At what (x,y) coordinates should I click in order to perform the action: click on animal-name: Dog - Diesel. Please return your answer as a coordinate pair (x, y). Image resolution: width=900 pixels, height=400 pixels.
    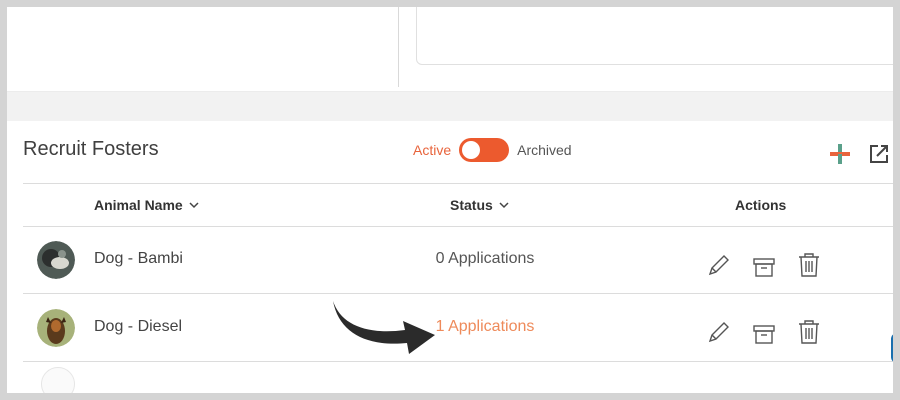
    Looking at the image, I should click on (138, 327).